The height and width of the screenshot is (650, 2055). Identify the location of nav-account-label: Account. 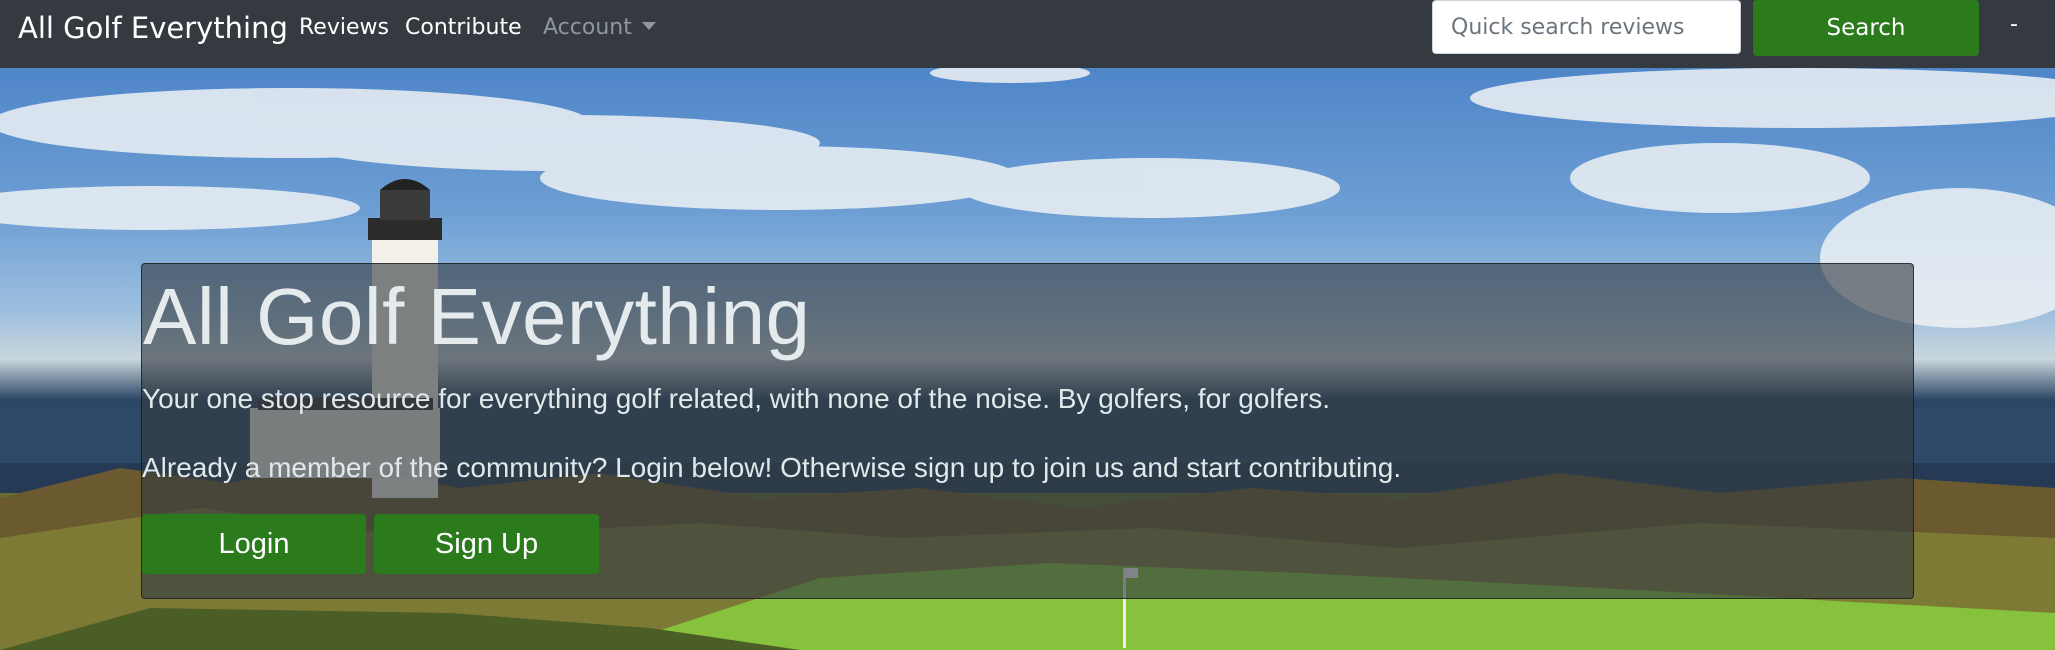
(587, 27).